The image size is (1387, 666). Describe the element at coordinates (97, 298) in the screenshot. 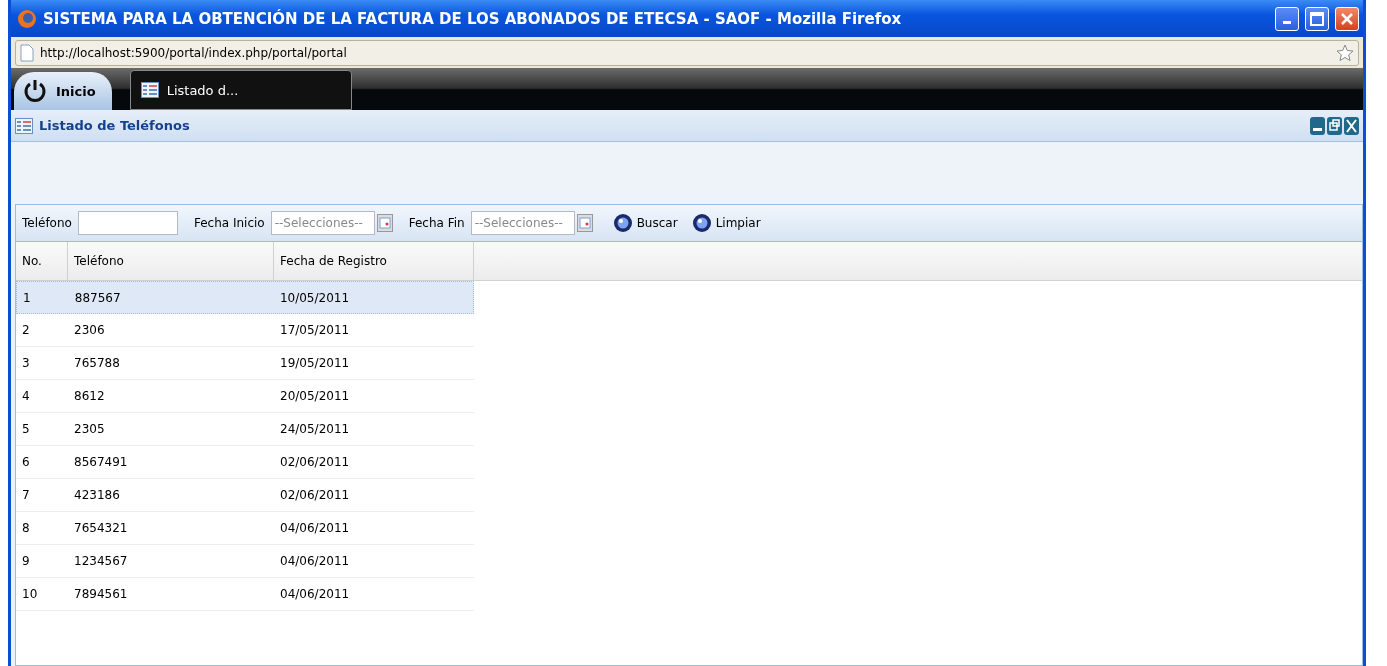

I see `table-cell-text: 887567` at that location.